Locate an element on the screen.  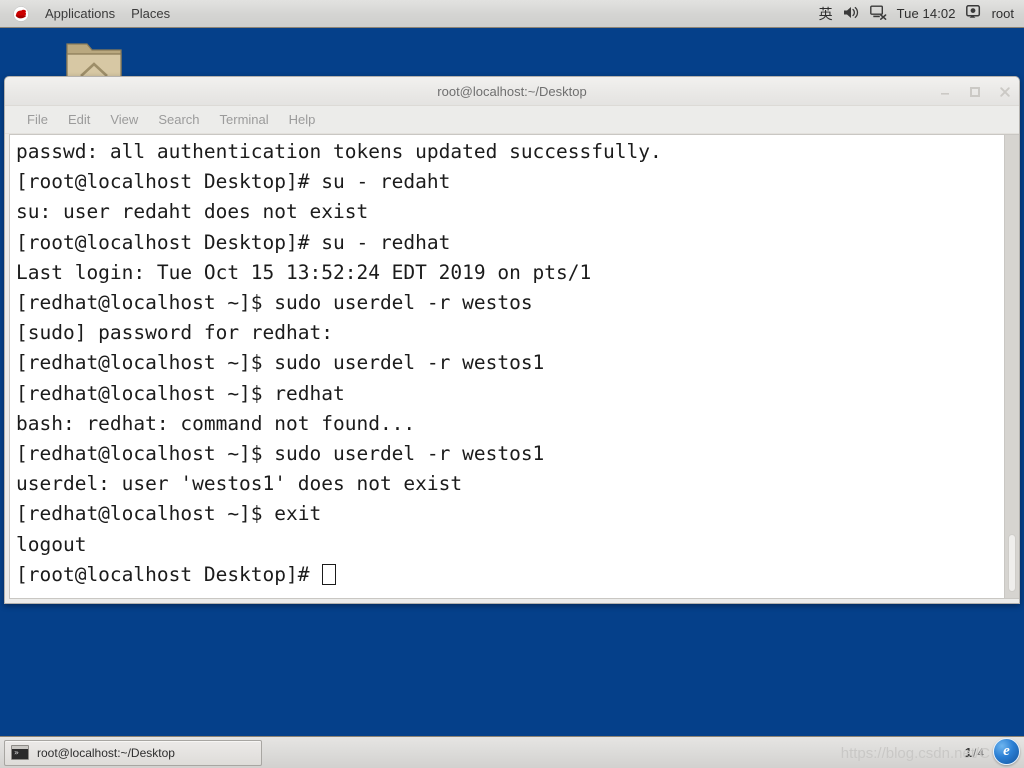
terminal-prompt-line: [root@localhost Desktop]# is located at coordinates (510, 575).